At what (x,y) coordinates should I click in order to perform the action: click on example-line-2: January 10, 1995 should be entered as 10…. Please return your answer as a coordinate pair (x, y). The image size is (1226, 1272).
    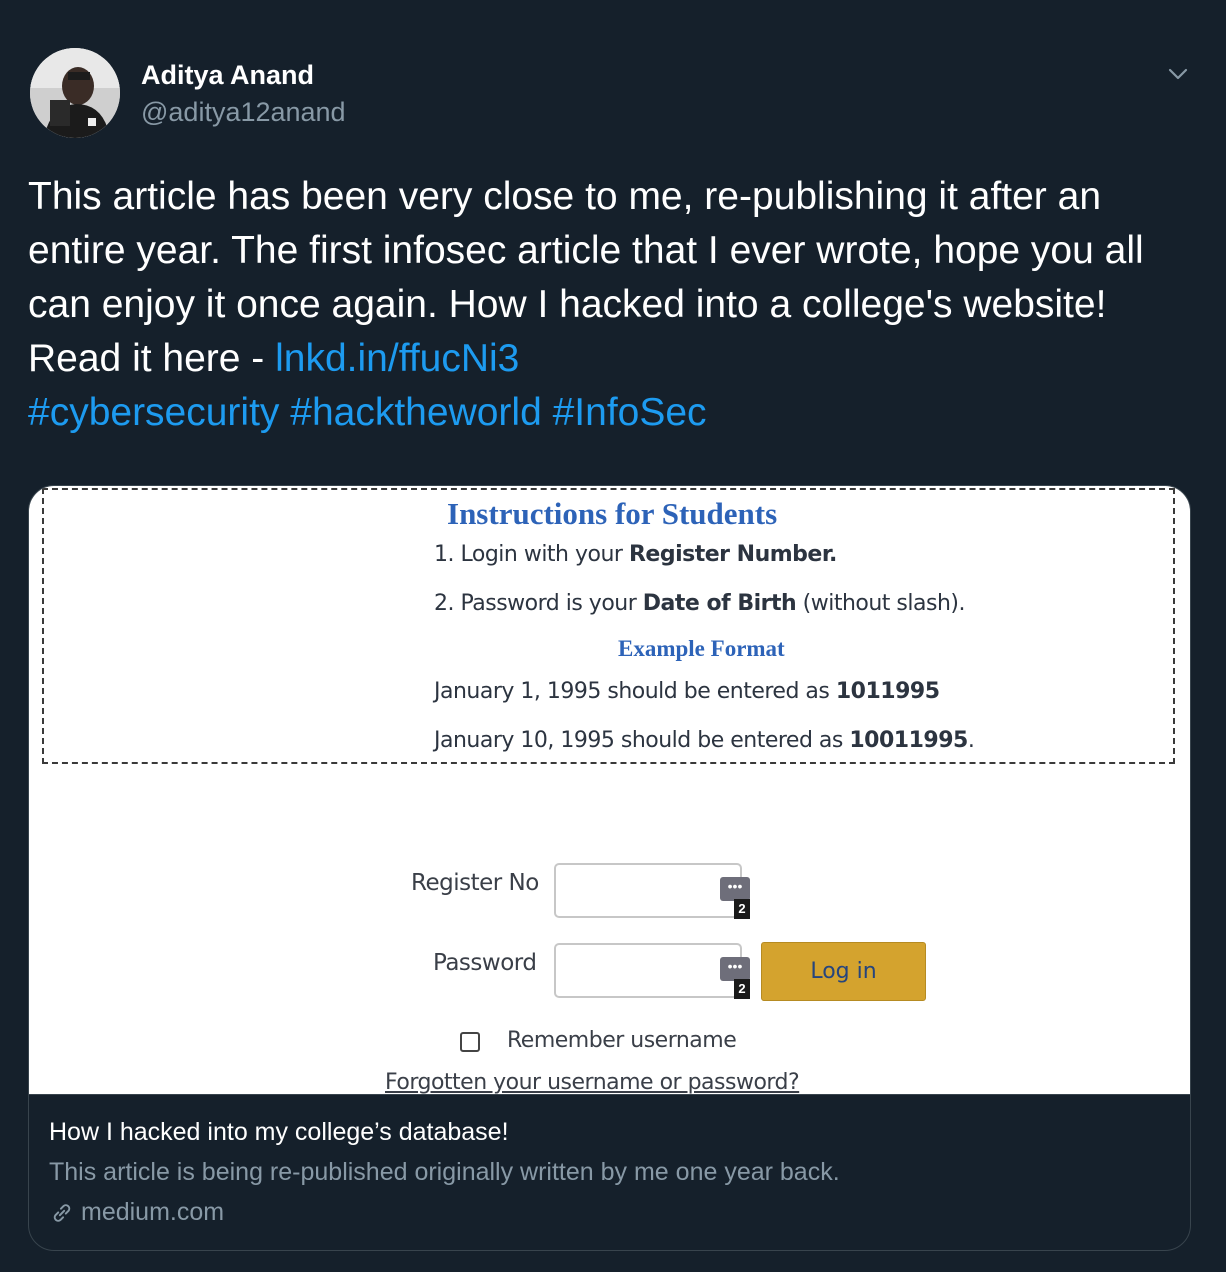
    Looking at the image, I should click on (704, 740).